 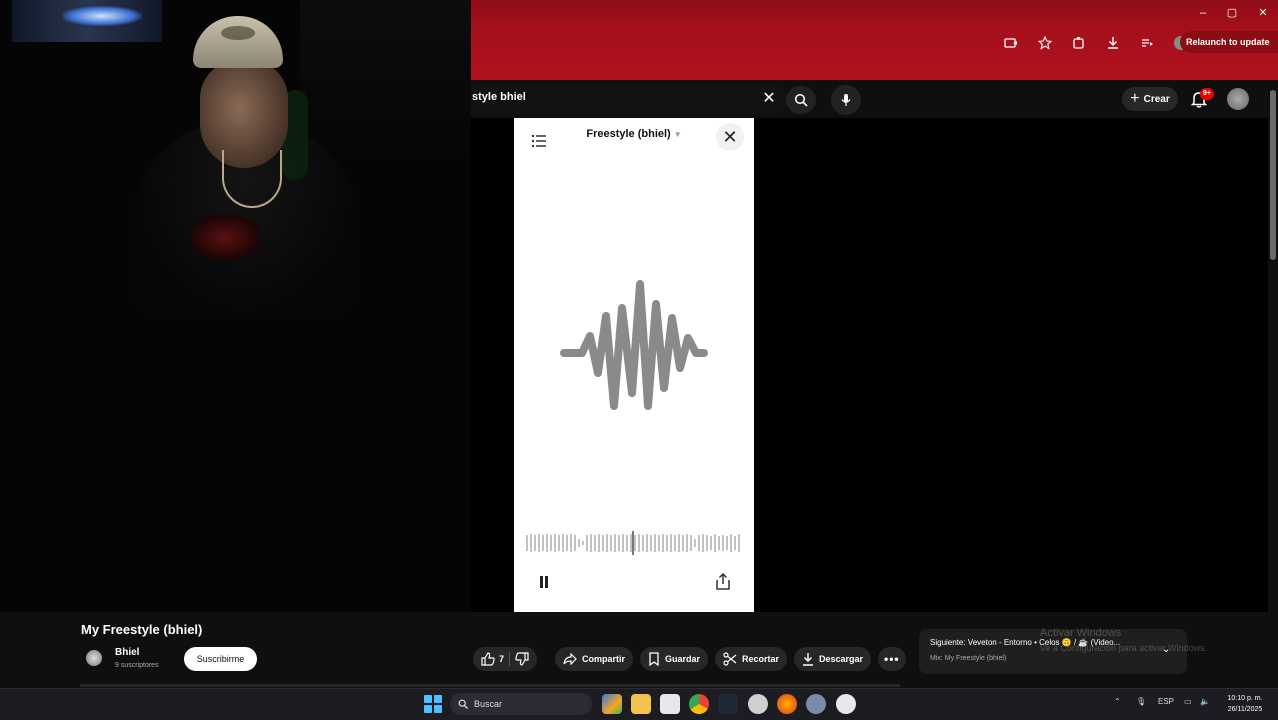 I want to click on clock-date: 26/11/2025, so click(x=1245, y=709).